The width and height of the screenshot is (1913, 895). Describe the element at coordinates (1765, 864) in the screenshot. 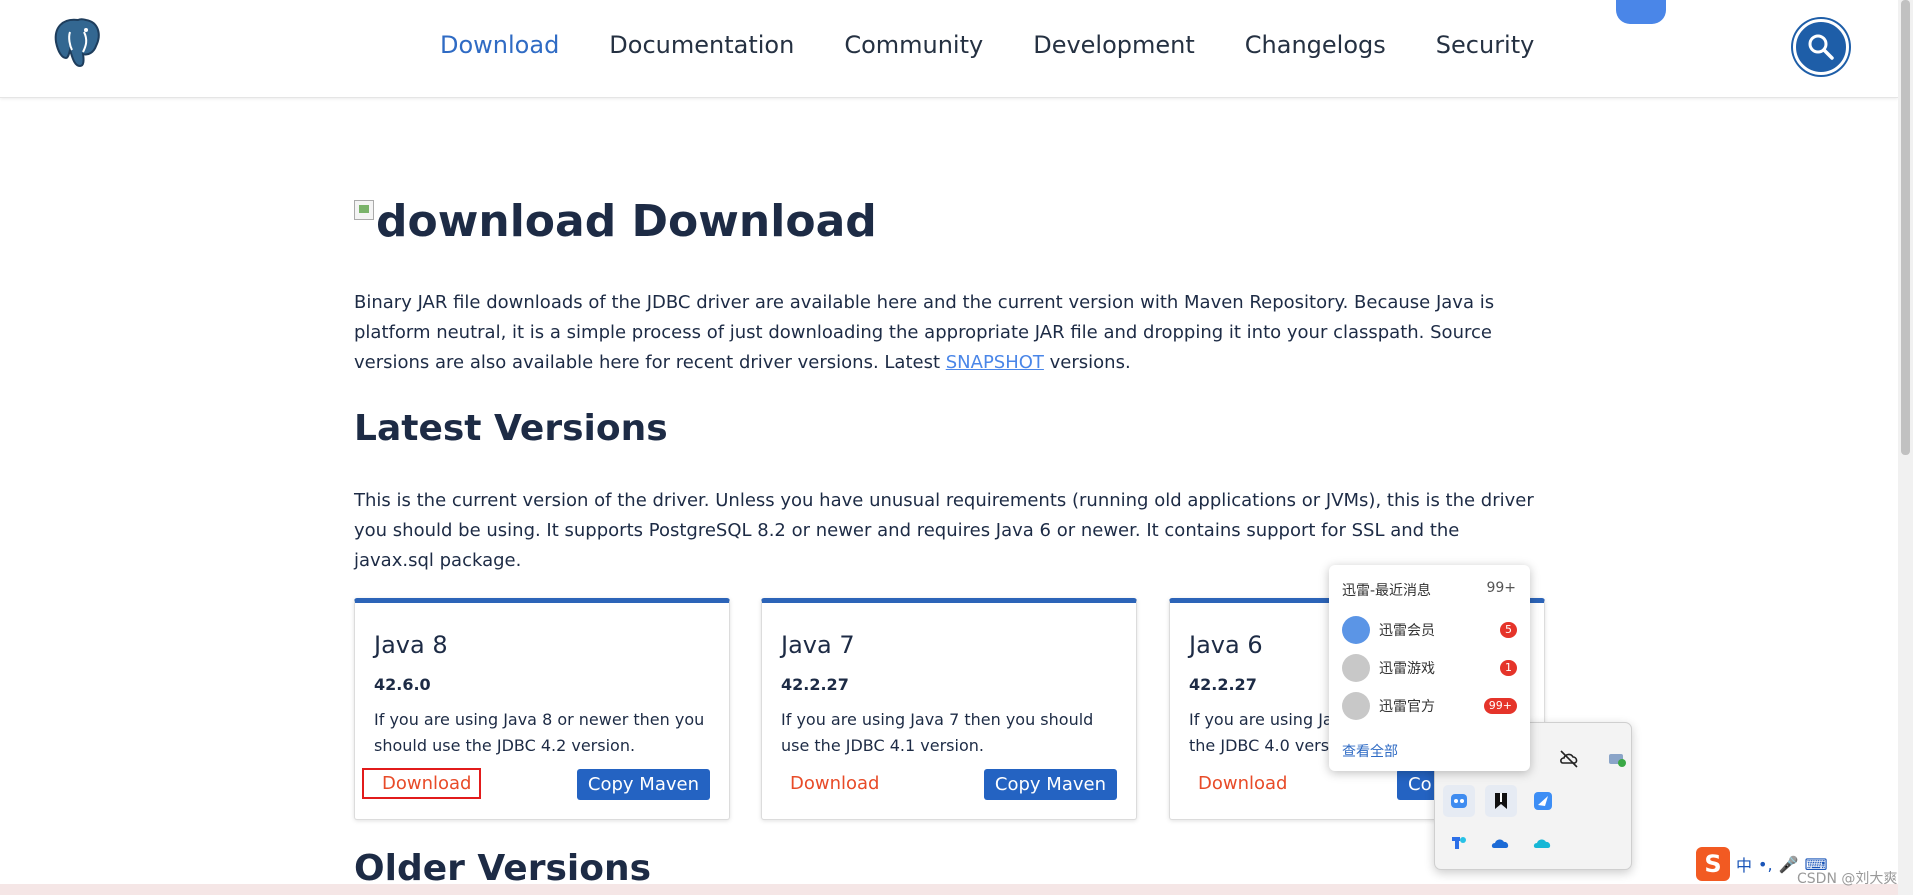

I see `ime-punctuation-toggle: •,` at that location.